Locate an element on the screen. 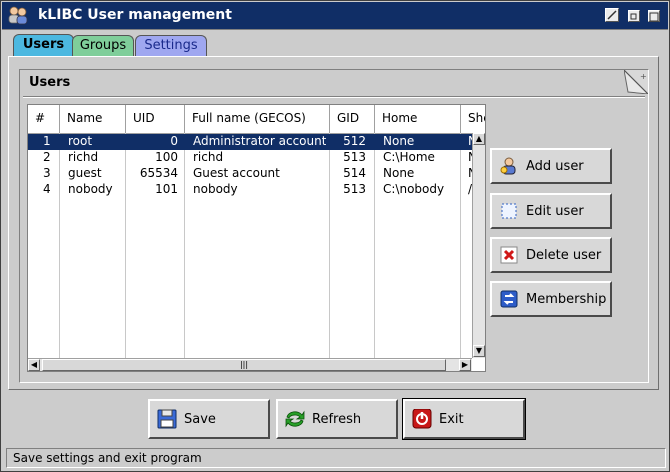 This screenshot has width=670, height=472. exit-label: Exit is located at coordinates (451, 419).